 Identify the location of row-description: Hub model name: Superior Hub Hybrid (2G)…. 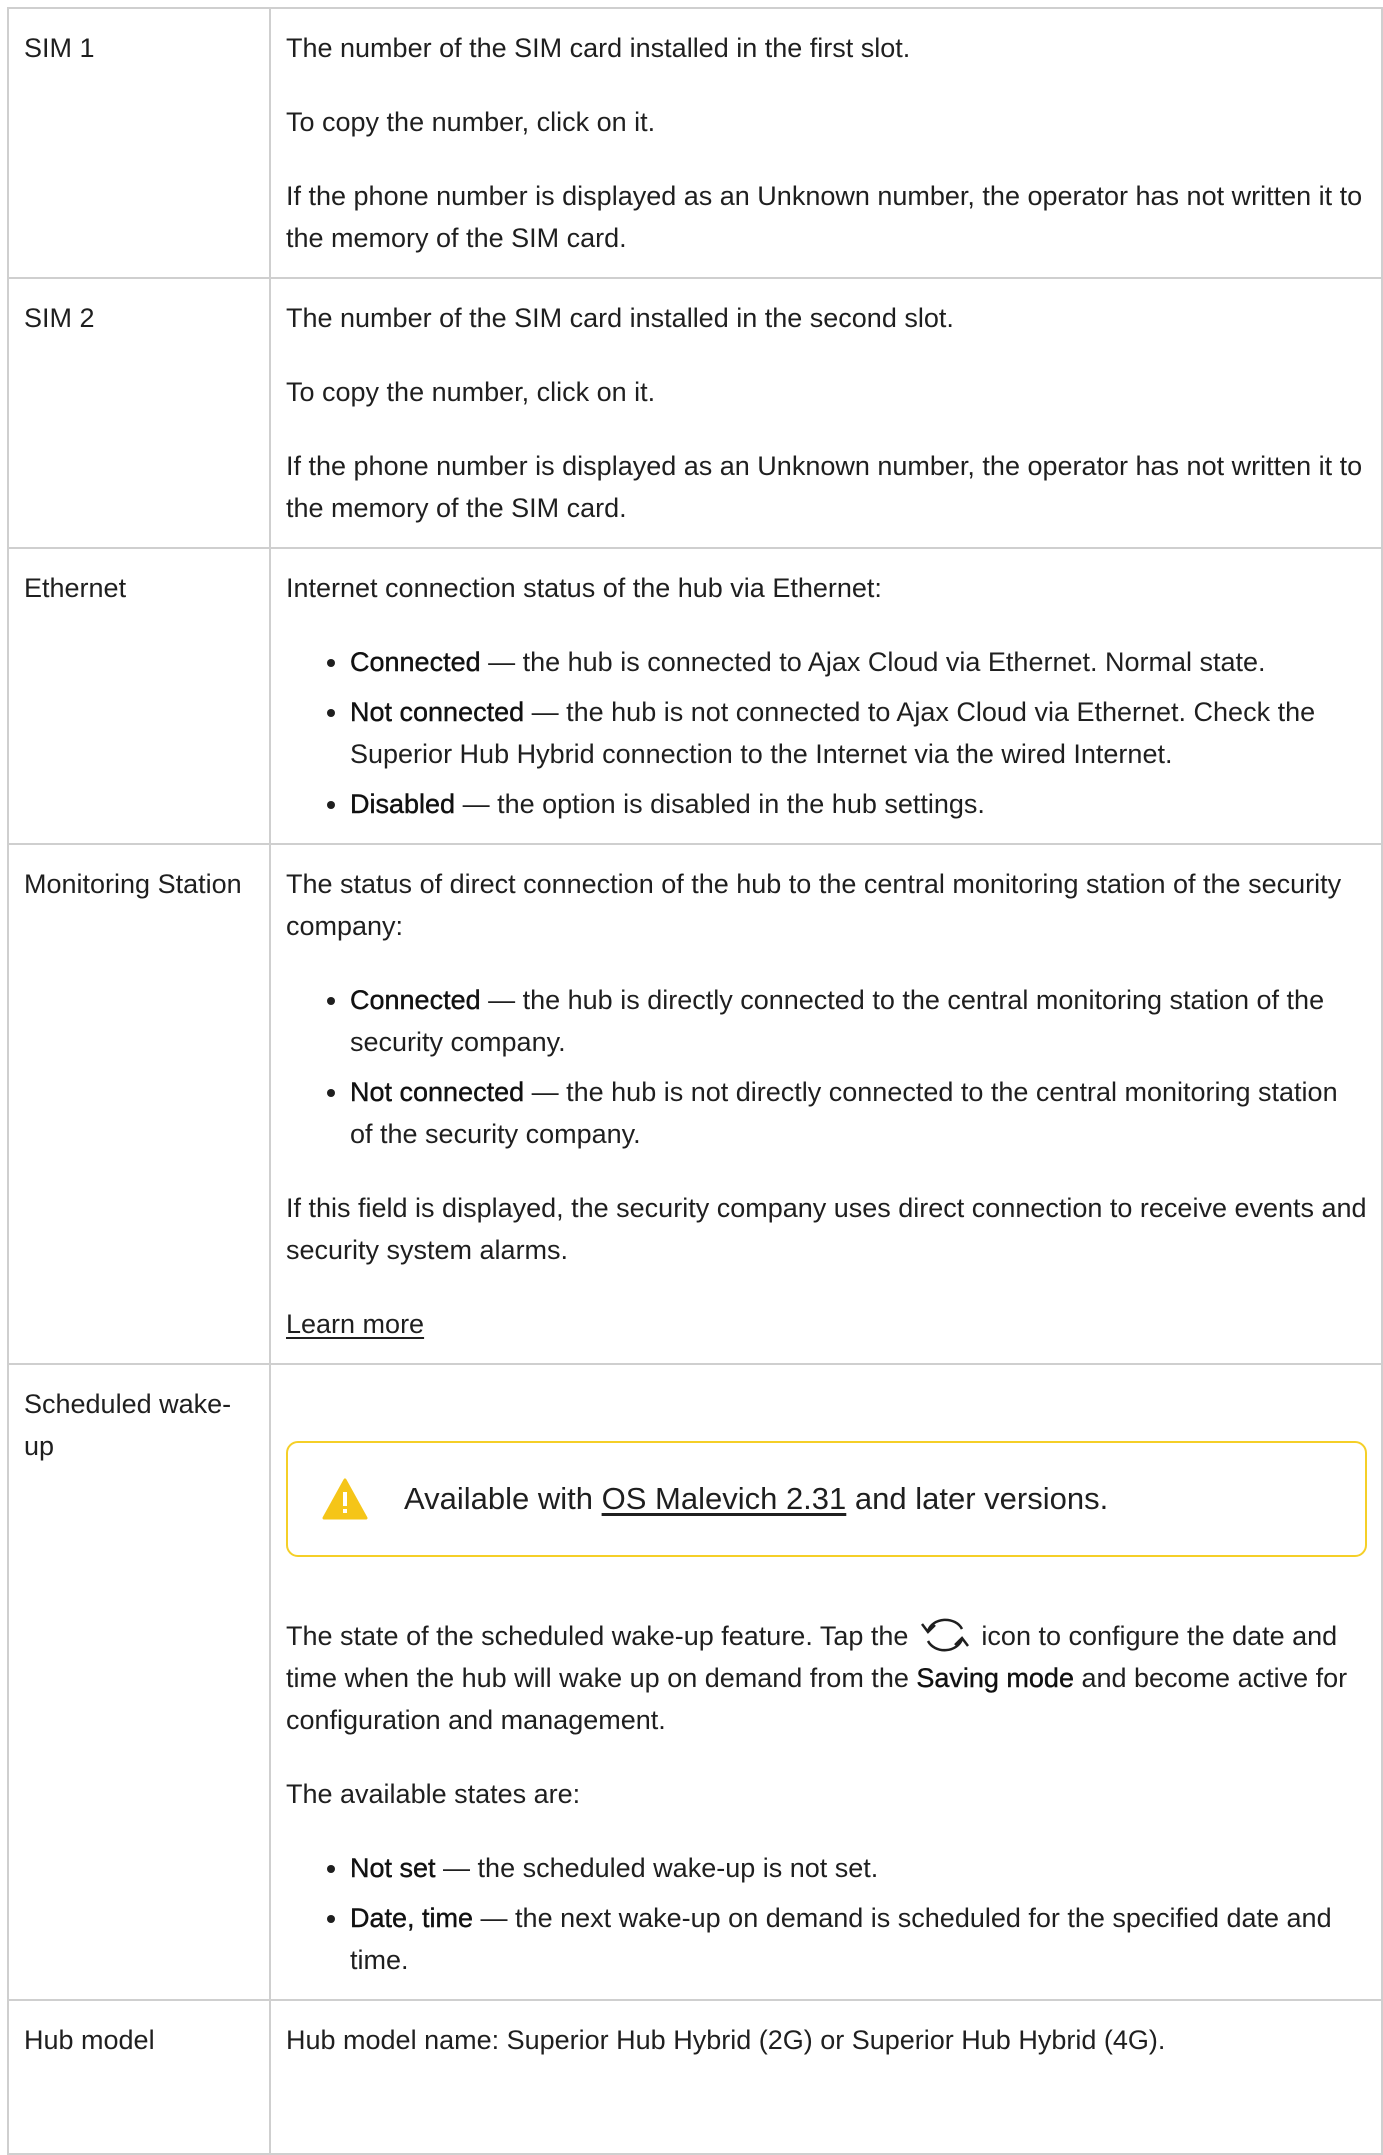
(826, 2077).